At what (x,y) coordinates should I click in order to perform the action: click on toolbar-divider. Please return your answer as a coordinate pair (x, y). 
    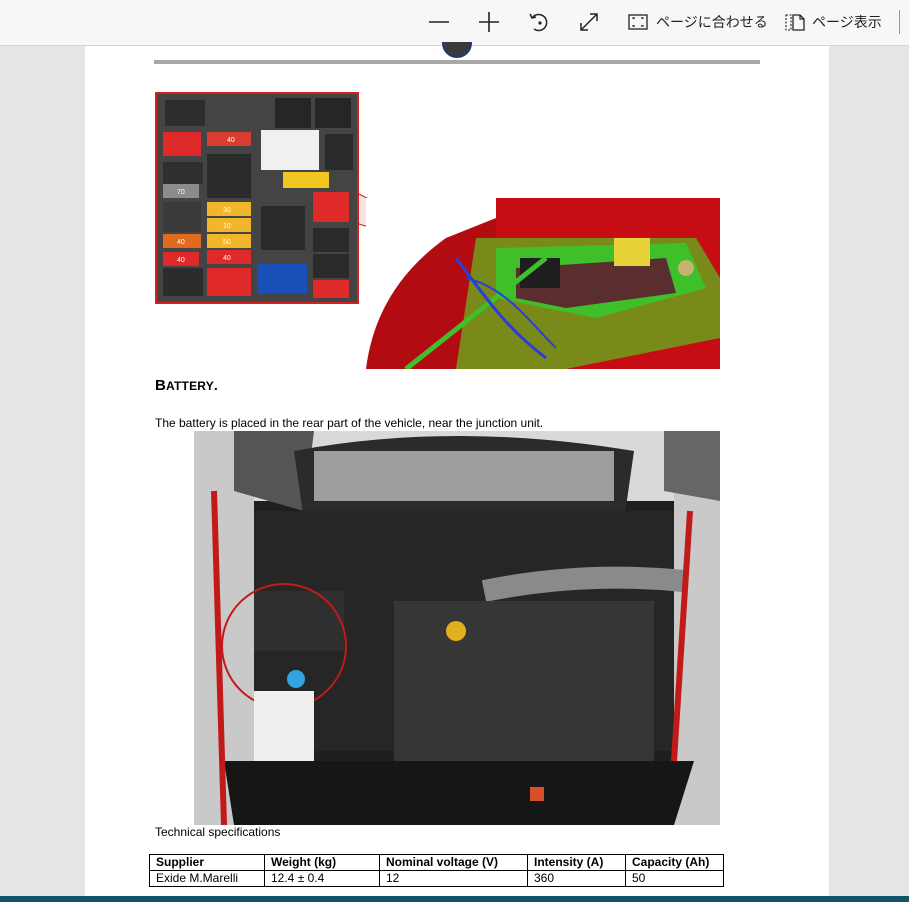
    Looking at the image, I should click on (899, 22).